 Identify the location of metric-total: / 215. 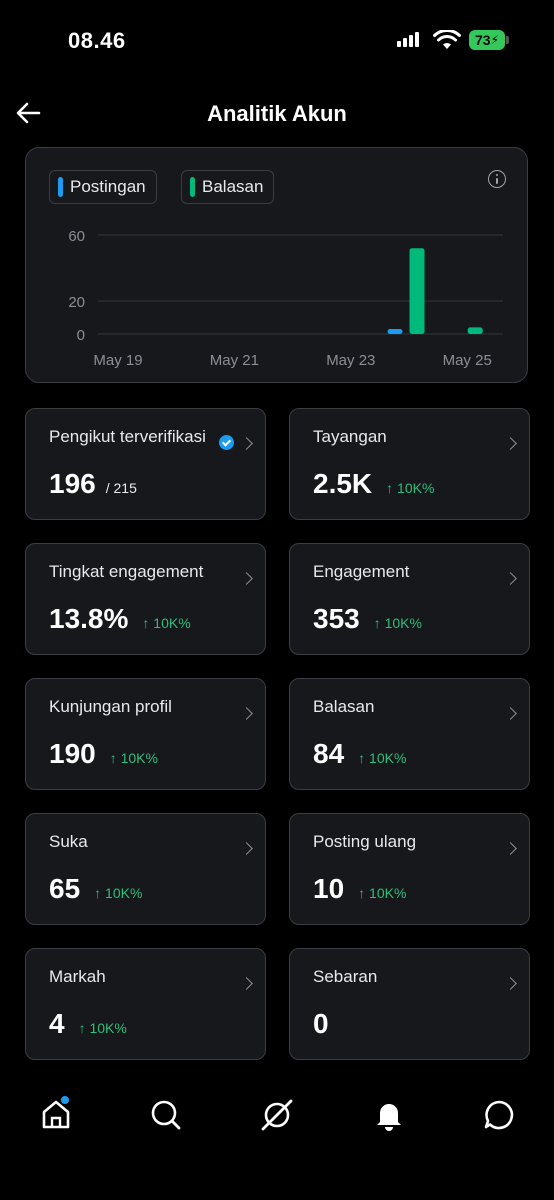
(121, 488).